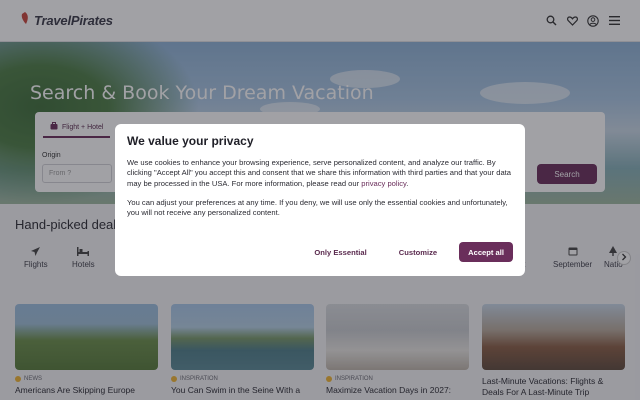 The image size is (640, 400). Describe the element at coordinates (190, 141) in the screenshot. I see `consent-title: We value your privacy` at that location.